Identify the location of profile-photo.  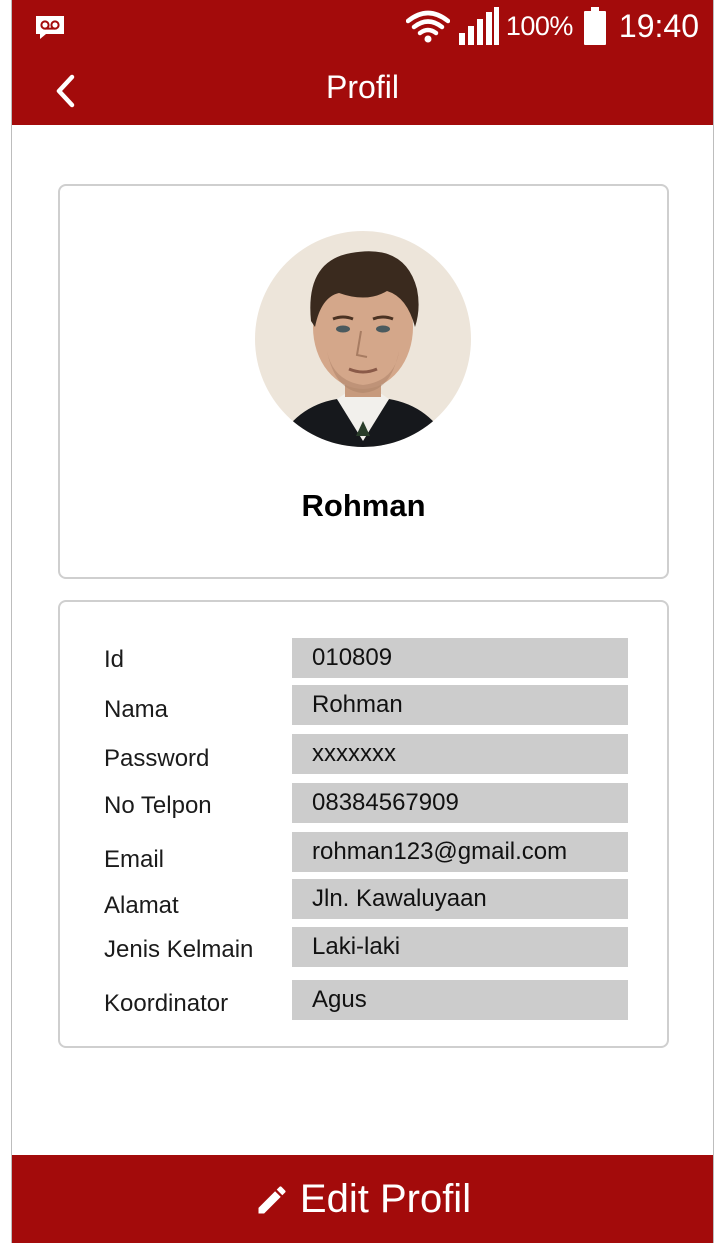
(363, 339).